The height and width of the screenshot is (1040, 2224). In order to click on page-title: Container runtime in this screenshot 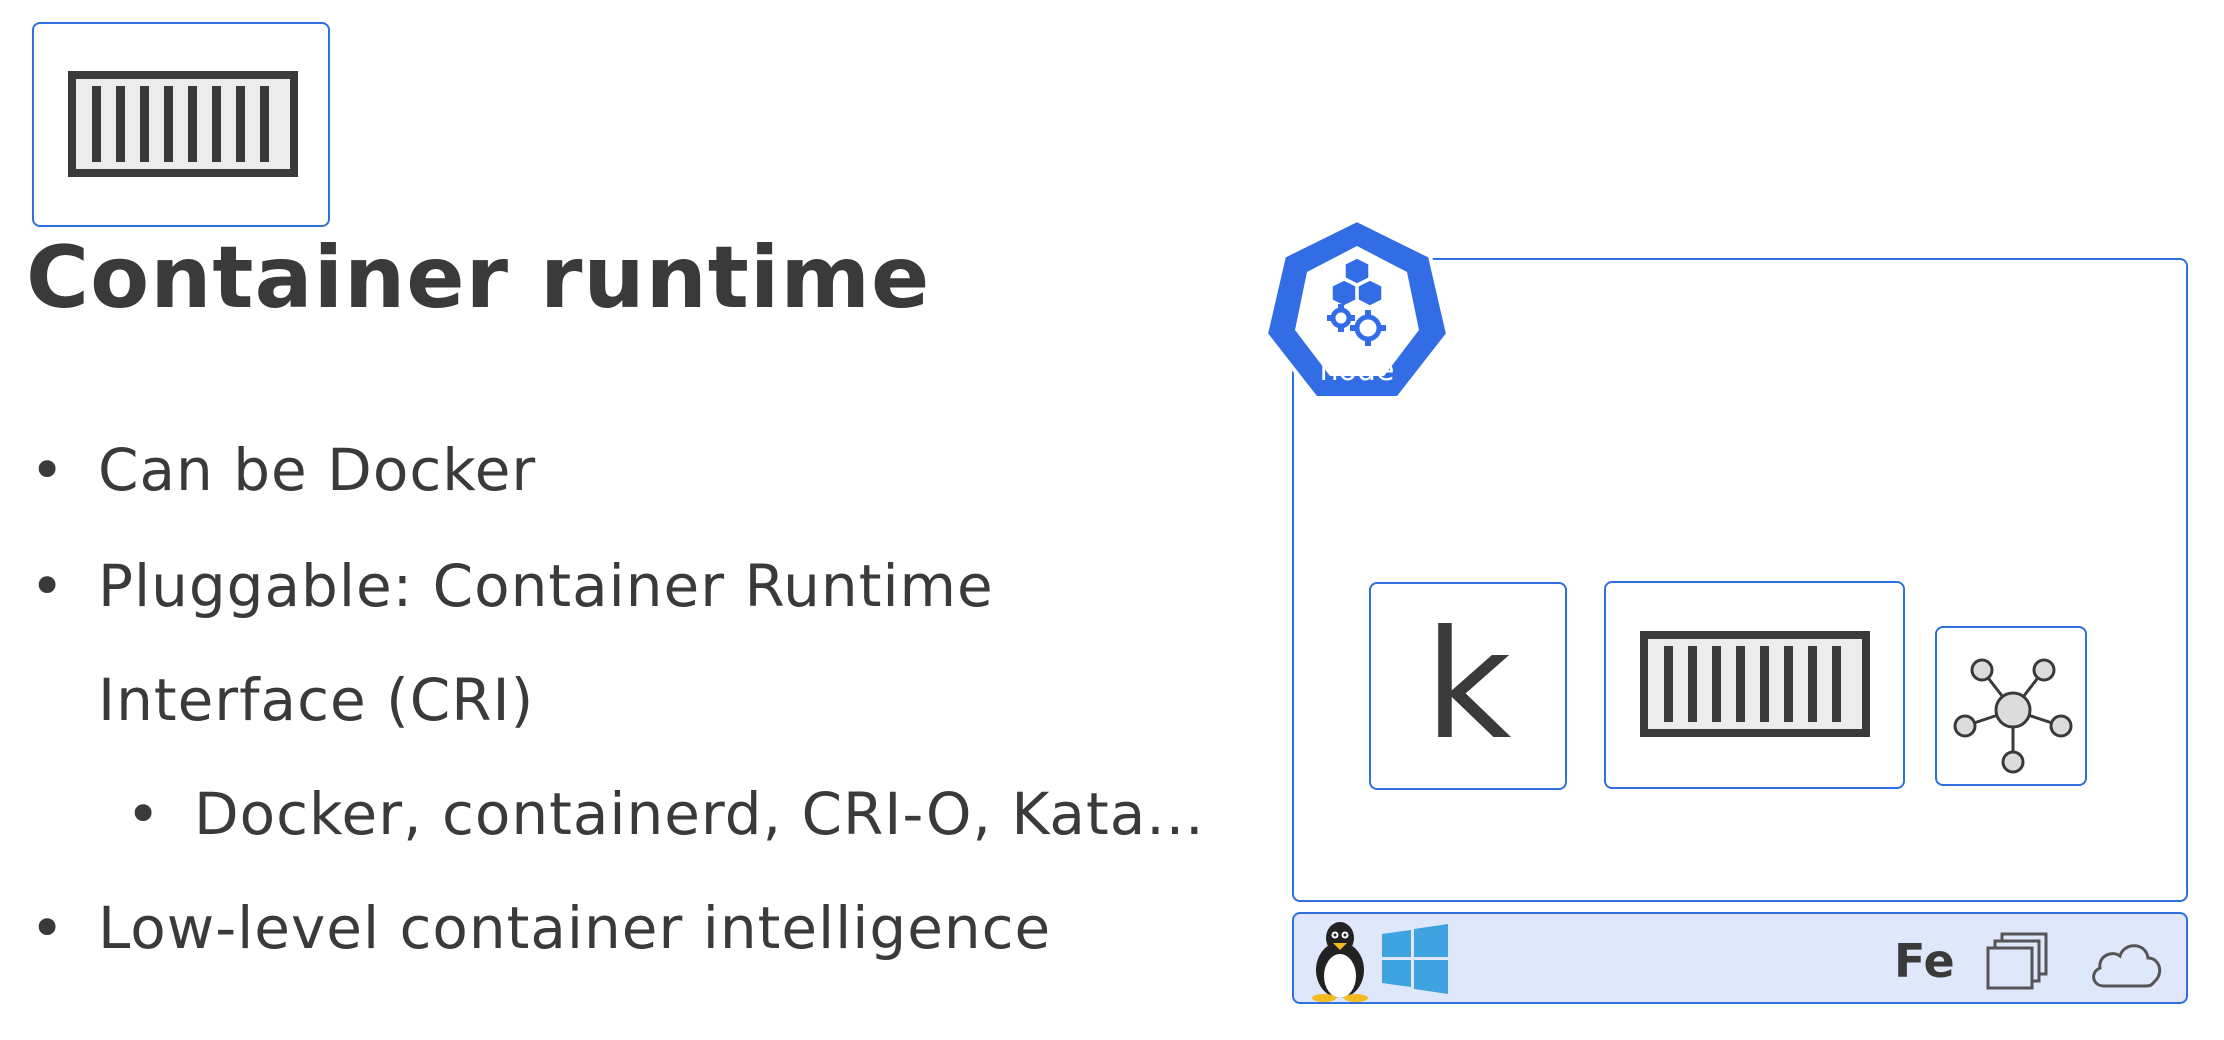, I will do `click(478, 278)`.